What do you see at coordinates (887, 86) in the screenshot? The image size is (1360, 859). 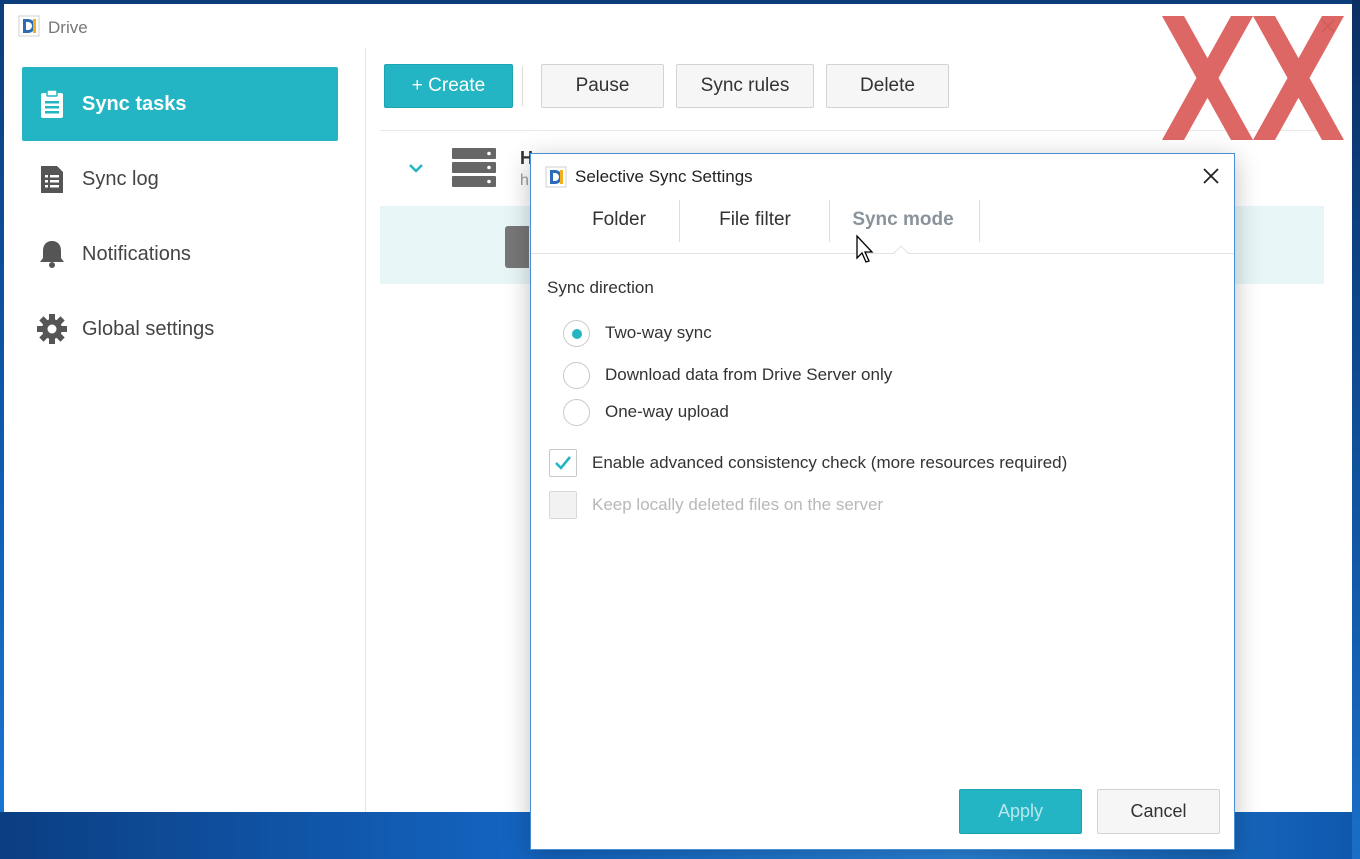 I see `delete-button: Delete` at bounding box center [887, 86].